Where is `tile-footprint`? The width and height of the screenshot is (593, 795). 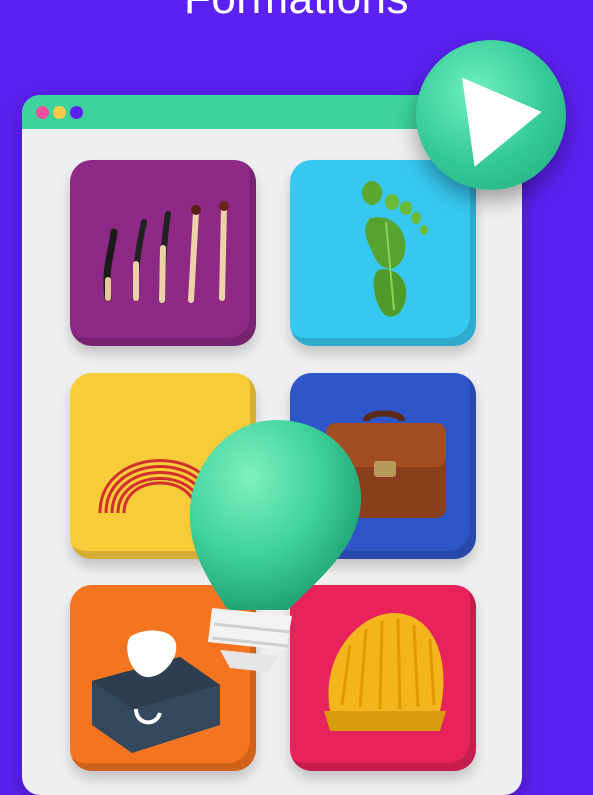
tile-footprint is located at coordinates (383, 253).